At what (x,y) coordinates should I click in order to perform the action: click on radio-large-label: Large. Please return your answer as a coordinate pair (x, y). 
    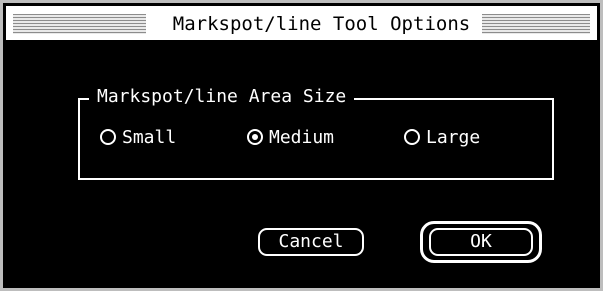
    Looking at the image, I should click on (453, 137).